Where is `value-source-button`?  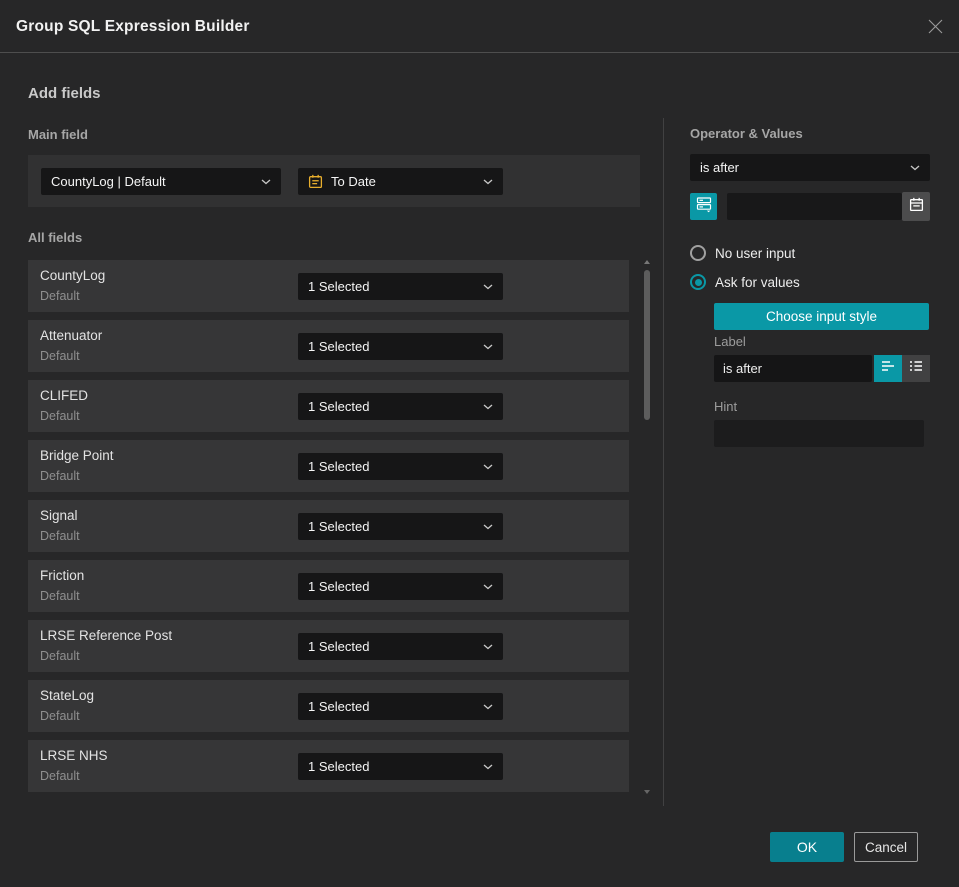
value-source-button is located at coordinates (703, 206).